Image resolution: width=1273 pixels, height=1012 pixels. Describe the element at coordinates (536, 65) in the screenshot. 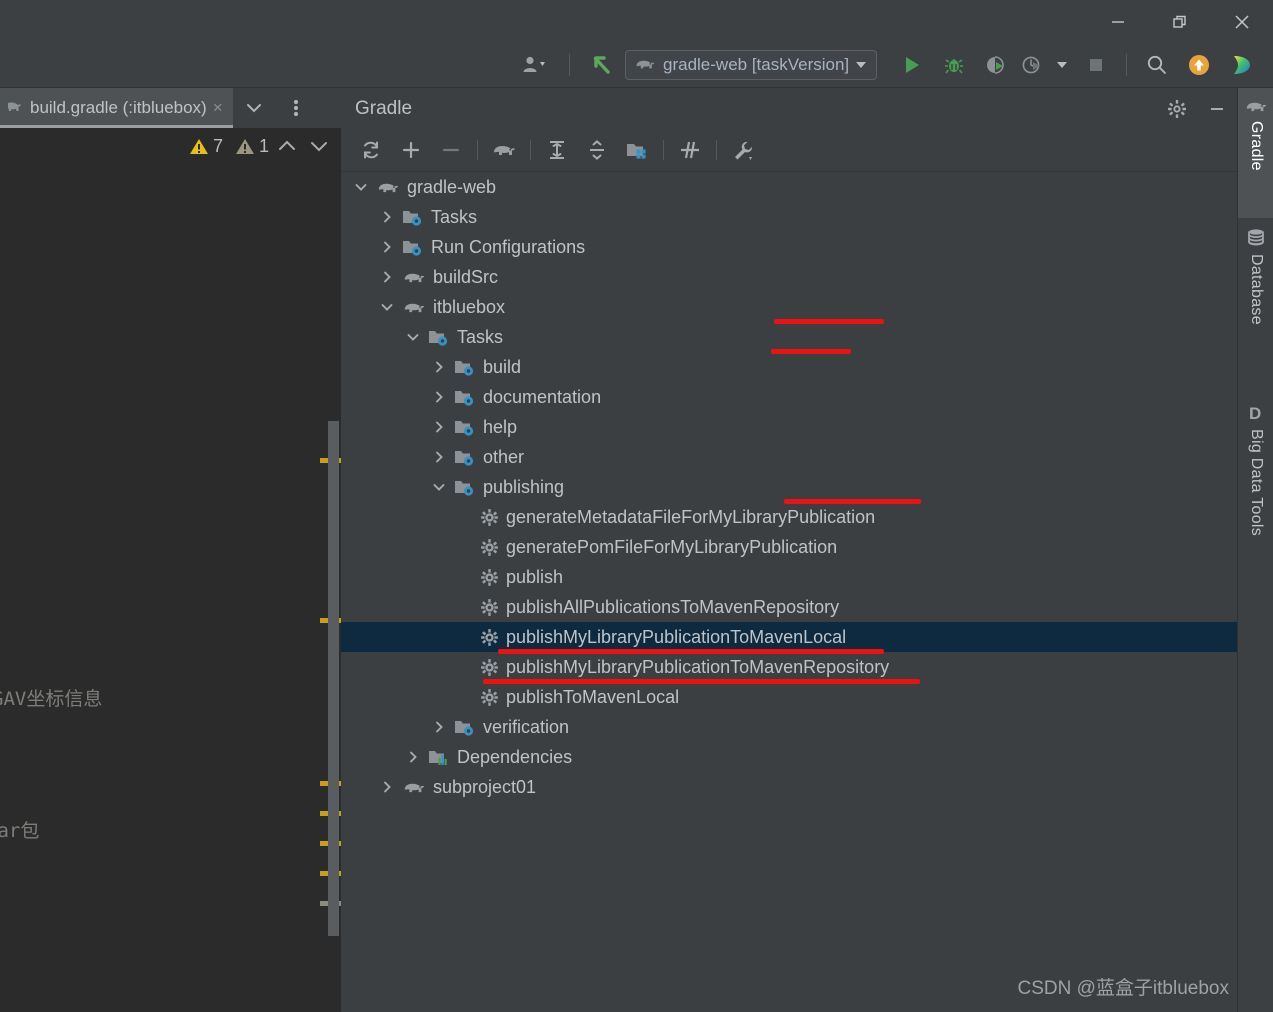

I see `user-avatar-button` at that location.